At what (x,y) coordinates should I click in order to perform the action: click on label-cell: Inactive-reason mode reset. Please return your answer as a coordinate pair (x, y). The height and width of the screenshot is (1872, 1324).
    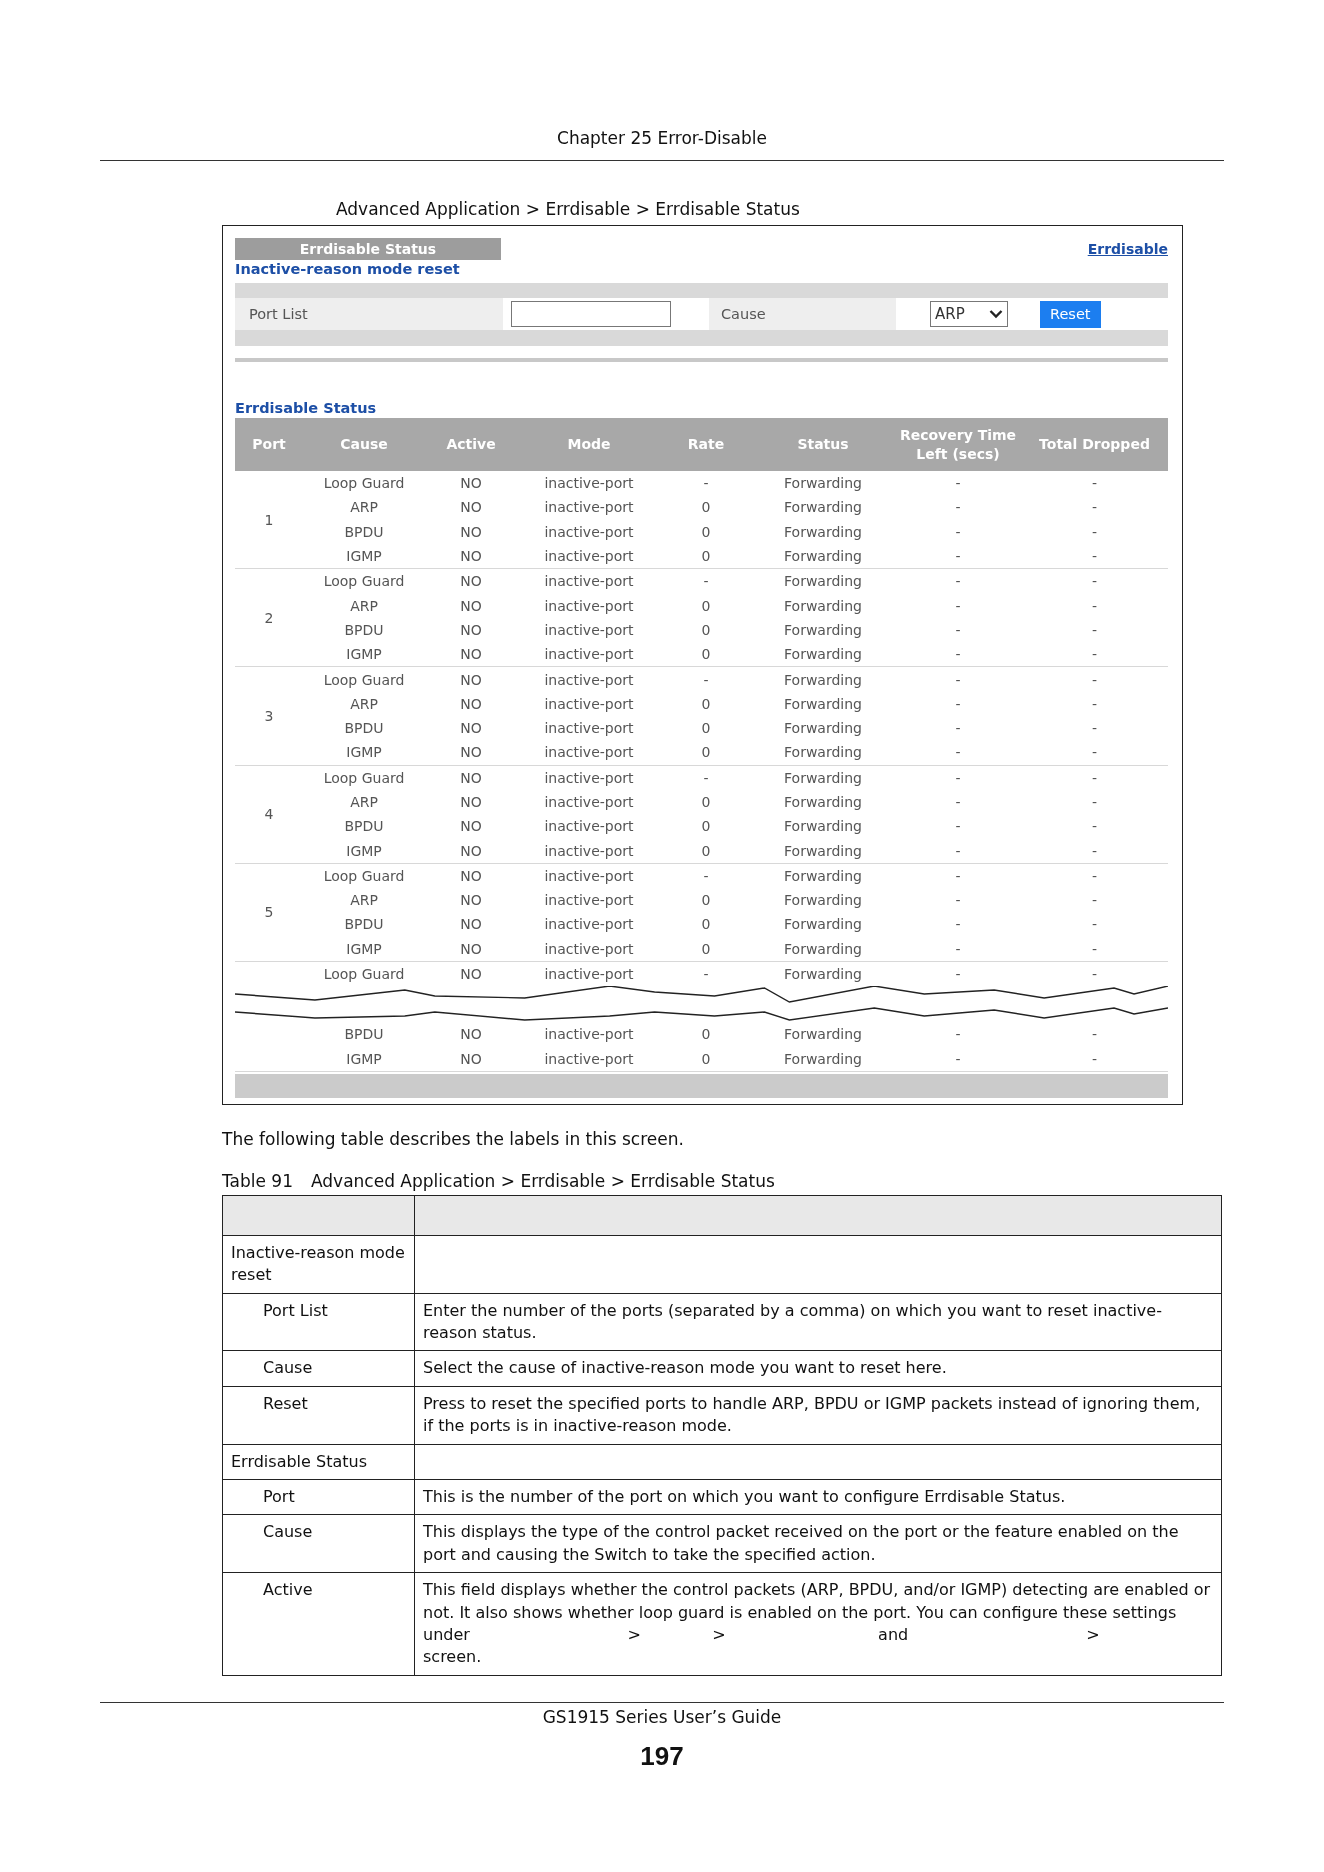
    Looking at the image, I should click on (318, 1263).